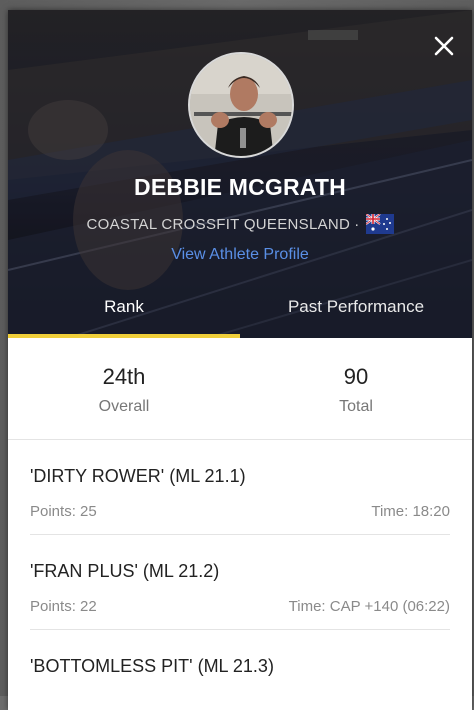  What do you see at coordinates (356, 376) in the screenshot?
I see `total-points-value: 90` at bounding box center [356, 376].